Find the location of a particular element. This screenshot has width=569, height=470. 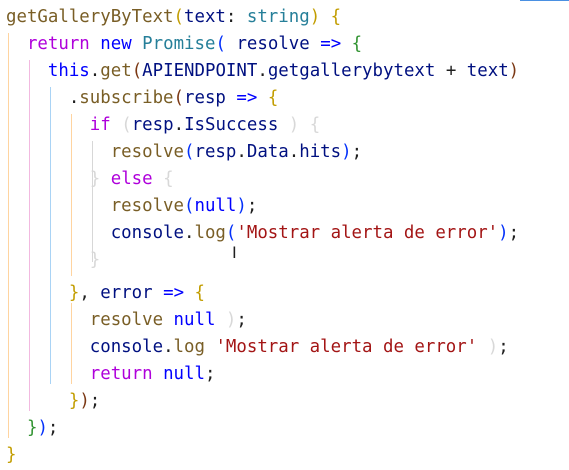

code-line: return null; is located at coordinates (111, 374).